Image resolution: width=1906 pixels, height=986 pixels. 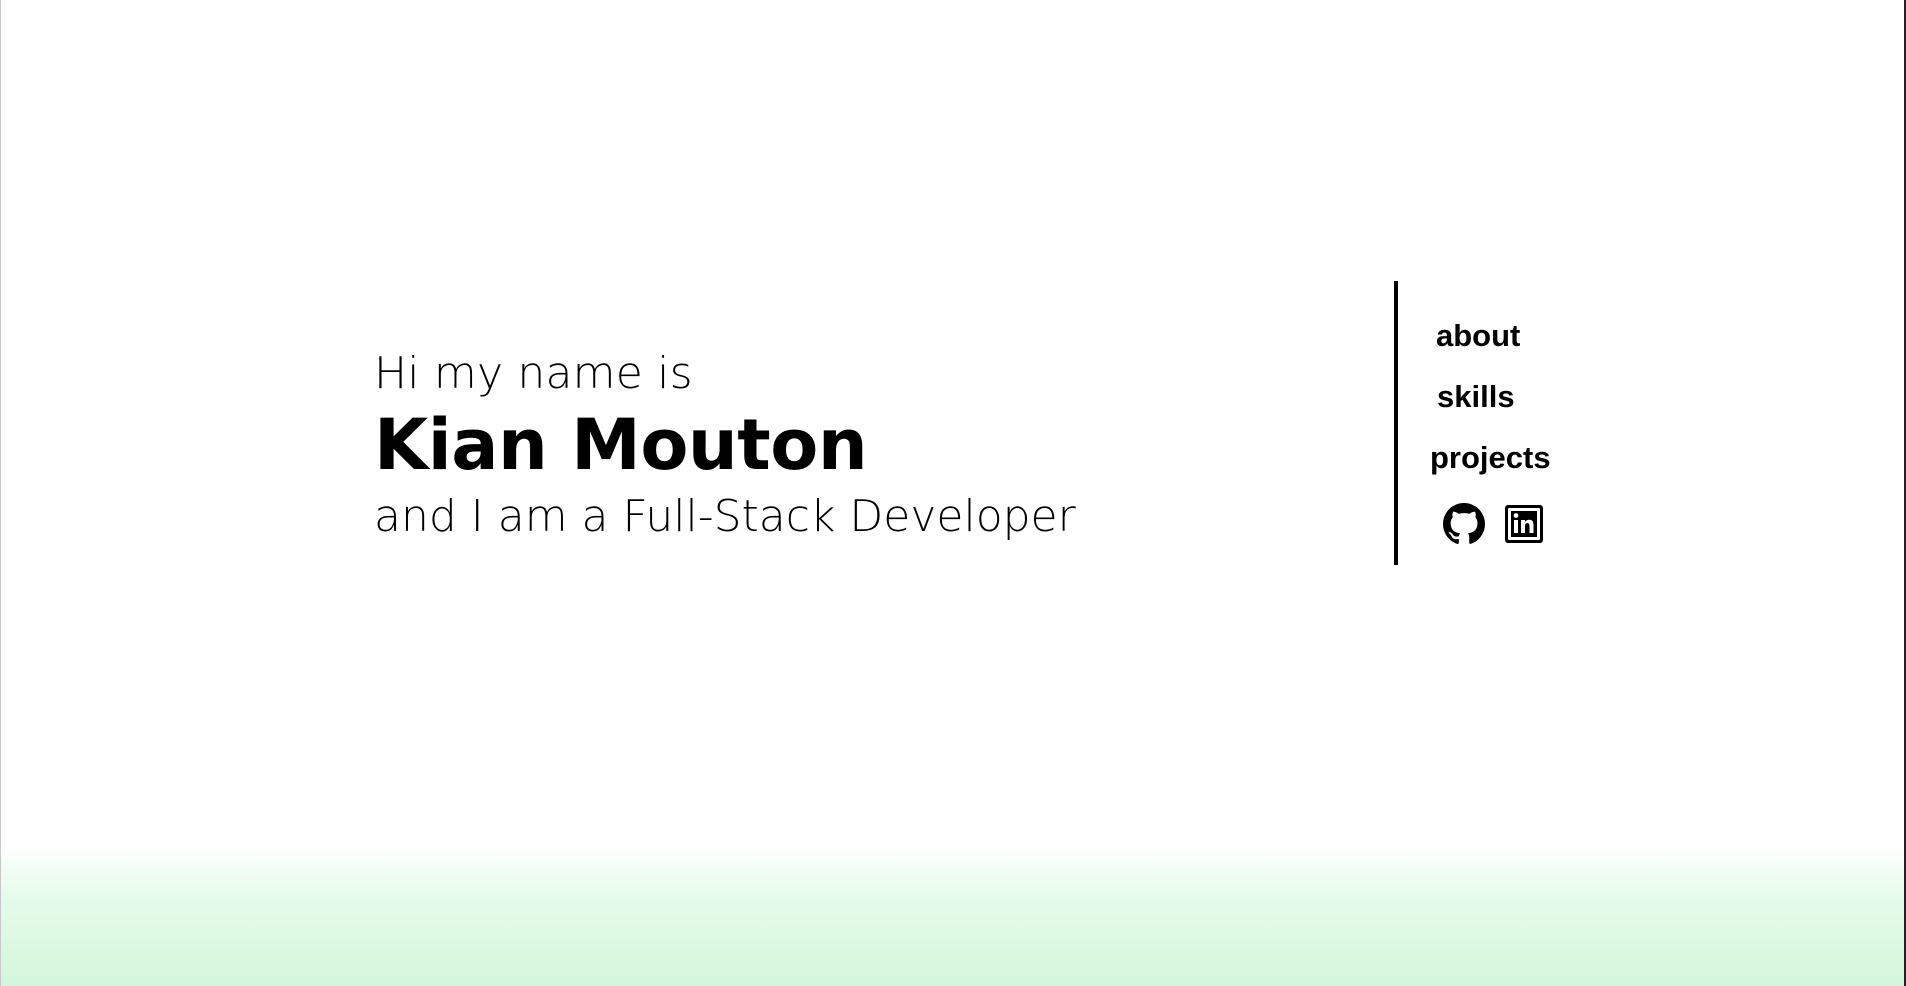 I want to click on linkedin-icon, so click(x=1524, y=524).